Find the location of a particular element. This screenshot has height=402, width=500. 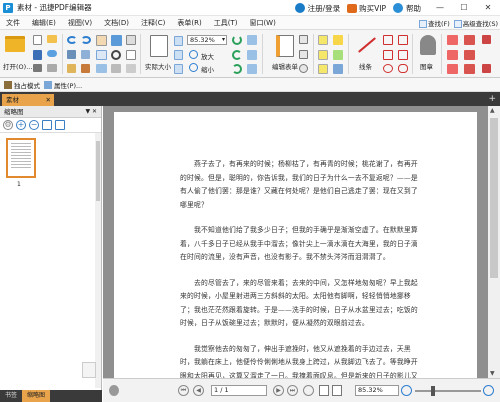

tab-document: 素材 ✕ is located at coordinates (28, 100).